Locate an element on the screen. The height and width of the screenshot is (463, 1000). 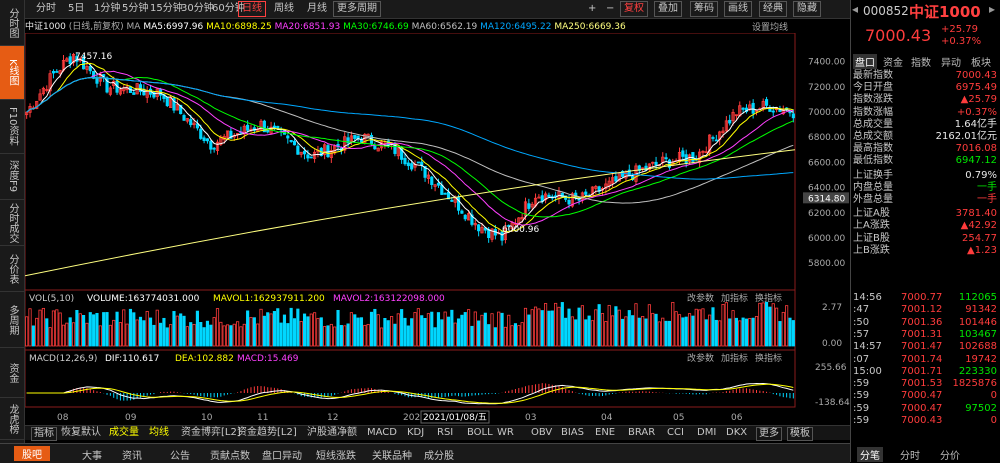
toolbar-button: 隐藏 is located at coordinates (807, 9).